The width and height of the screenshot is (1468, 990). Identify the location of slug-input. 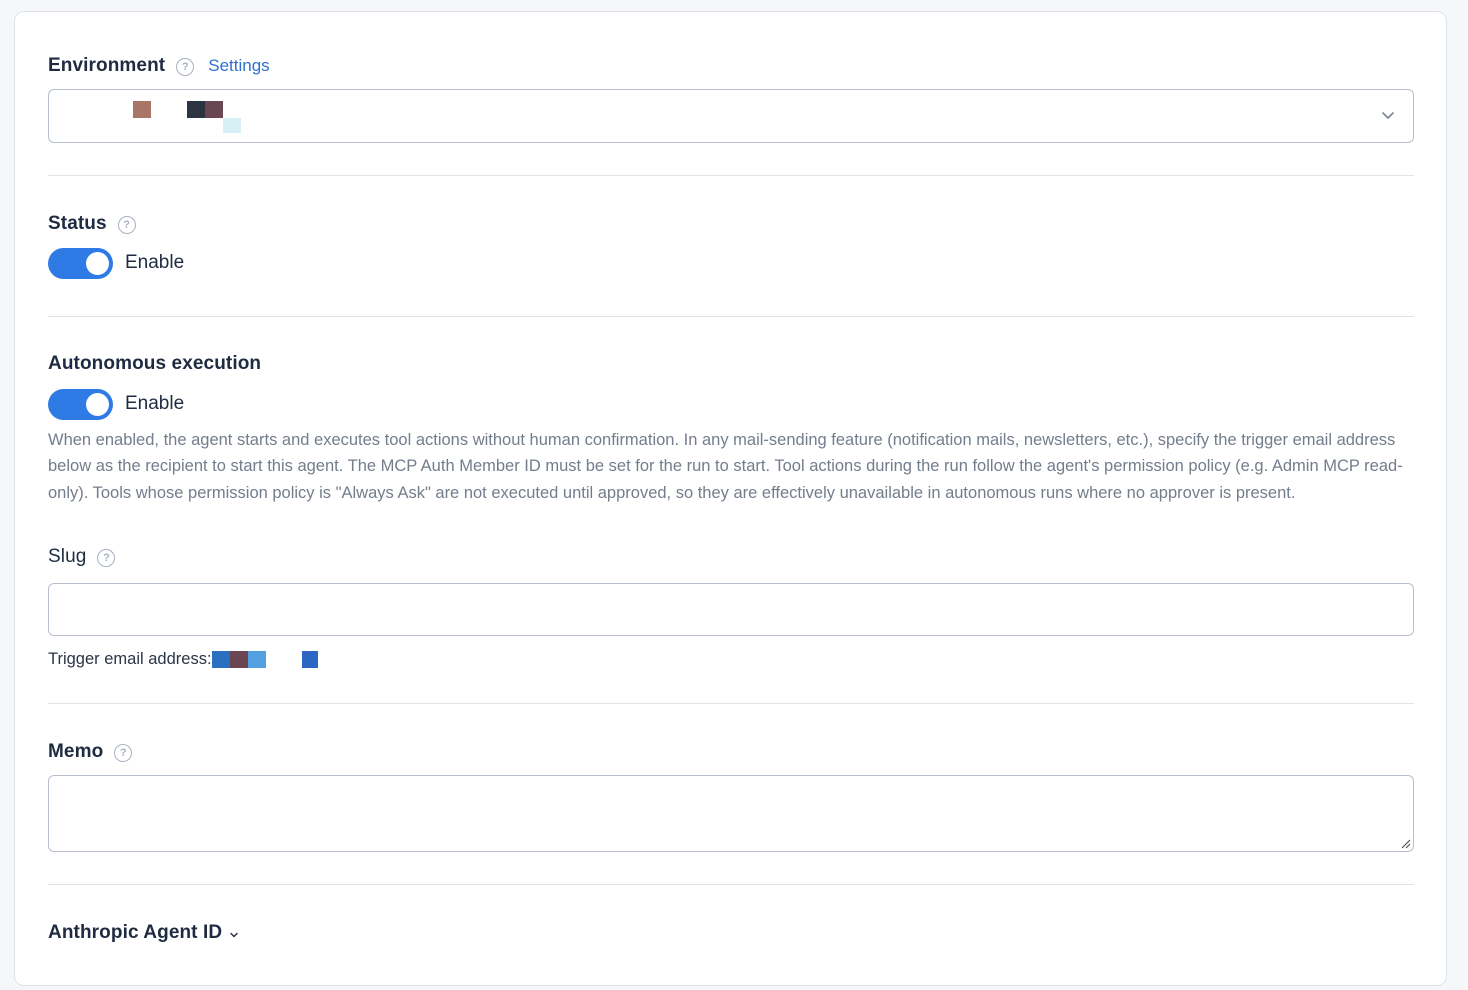
(731, 609).